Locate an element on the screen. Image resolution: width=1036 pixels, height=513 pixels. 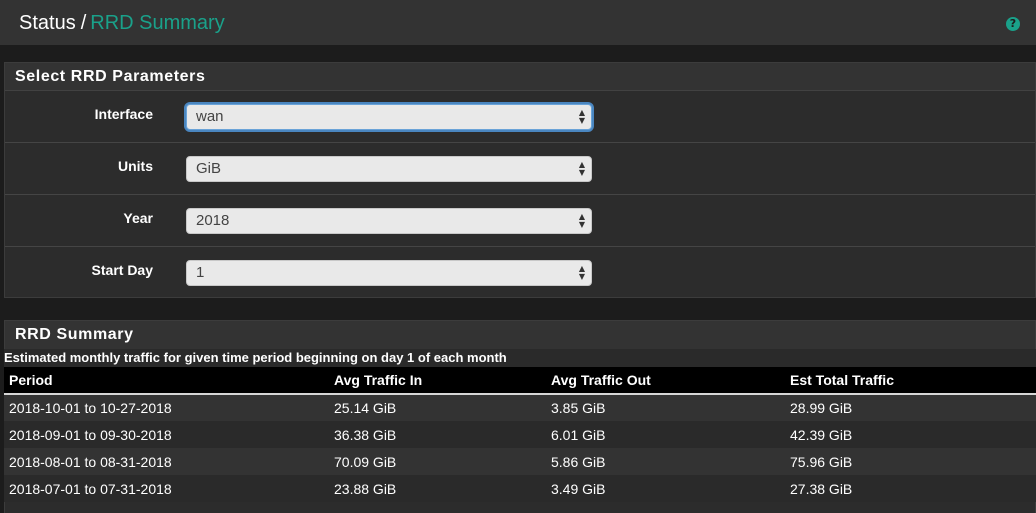
form-row-units: Units GiB ▲ ▼ is located at coordinates (520, 169).